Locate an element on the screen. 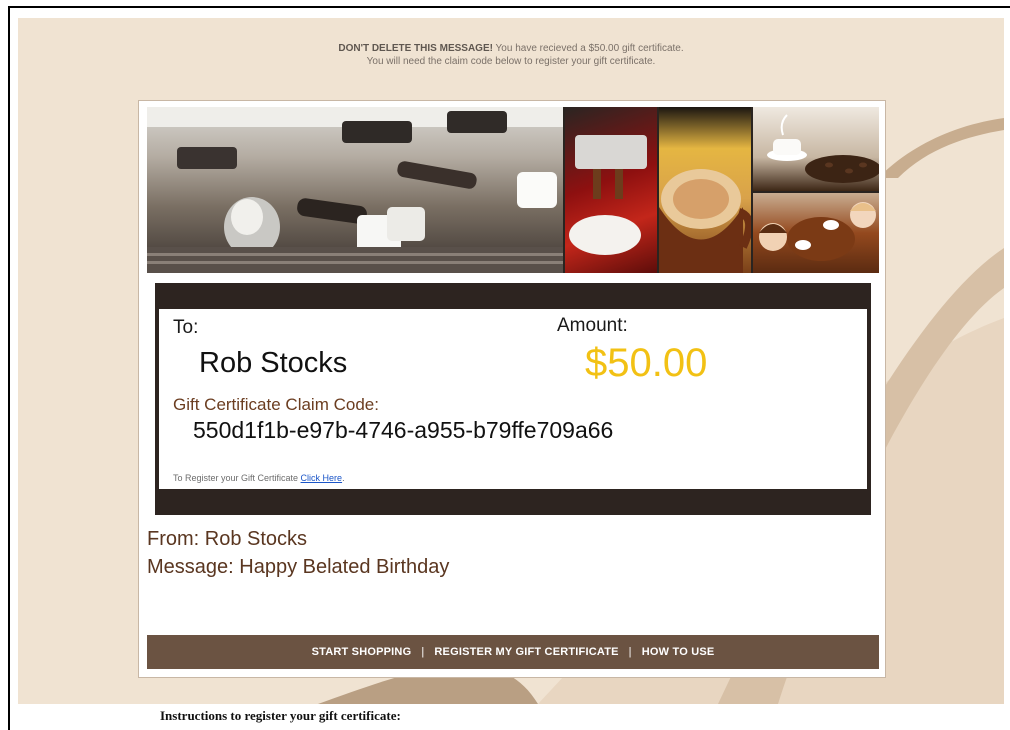 This screenshot has width=1010, height=730. latte-cup-illustration is located at coordinates (705, 221).